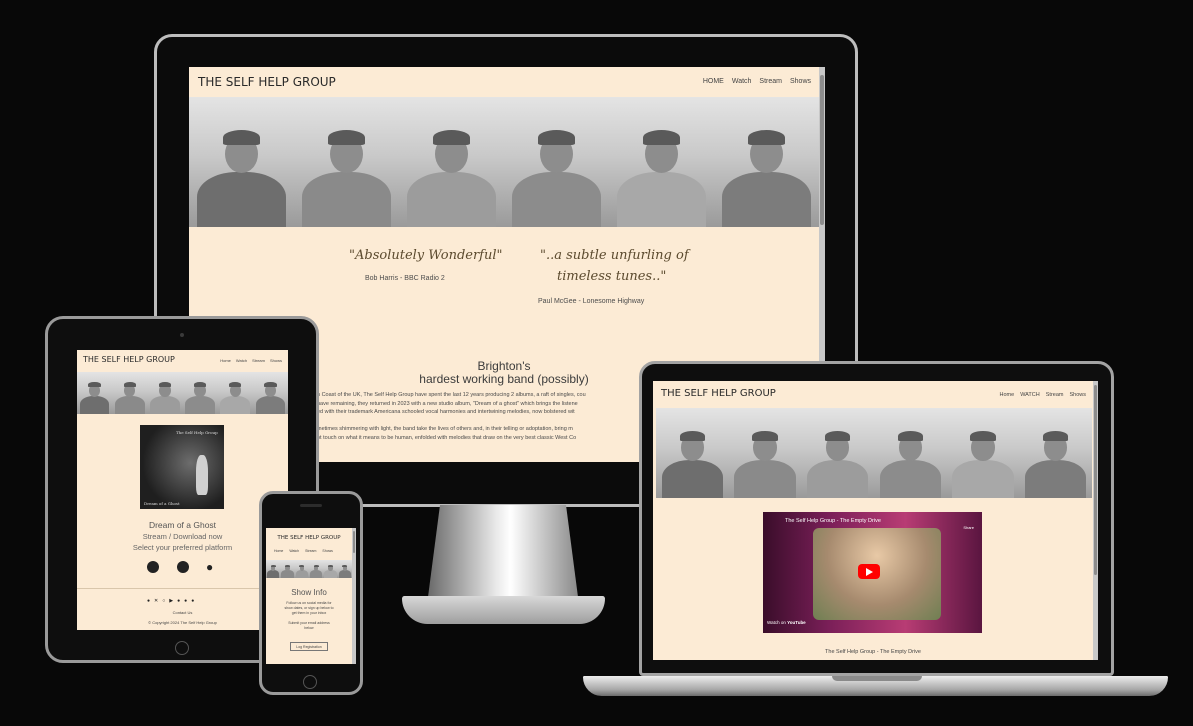 Image resolution: width=1193 pixels, height=726 pixels. I want to click on platform-icons: ●, so click(183, 567).